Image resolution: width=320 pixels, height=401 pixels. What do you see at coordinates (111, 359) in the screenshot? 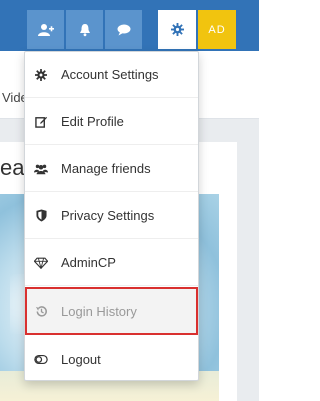
I see `menu-item-logout: Logout` at bounding box center [111, 359].